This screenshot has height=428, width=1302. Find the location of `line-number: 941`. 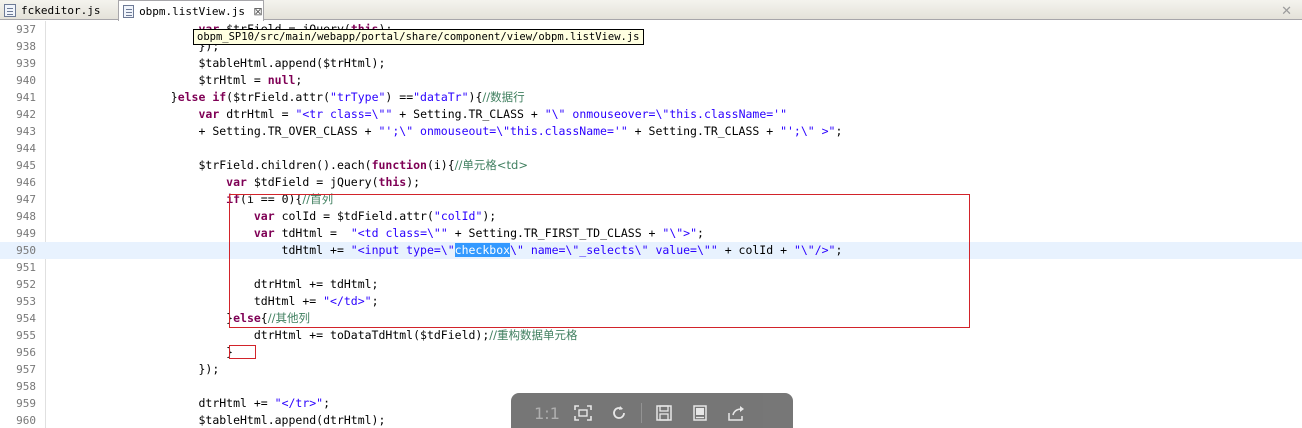

line-number: 941 is located at coordinates (26, 97).